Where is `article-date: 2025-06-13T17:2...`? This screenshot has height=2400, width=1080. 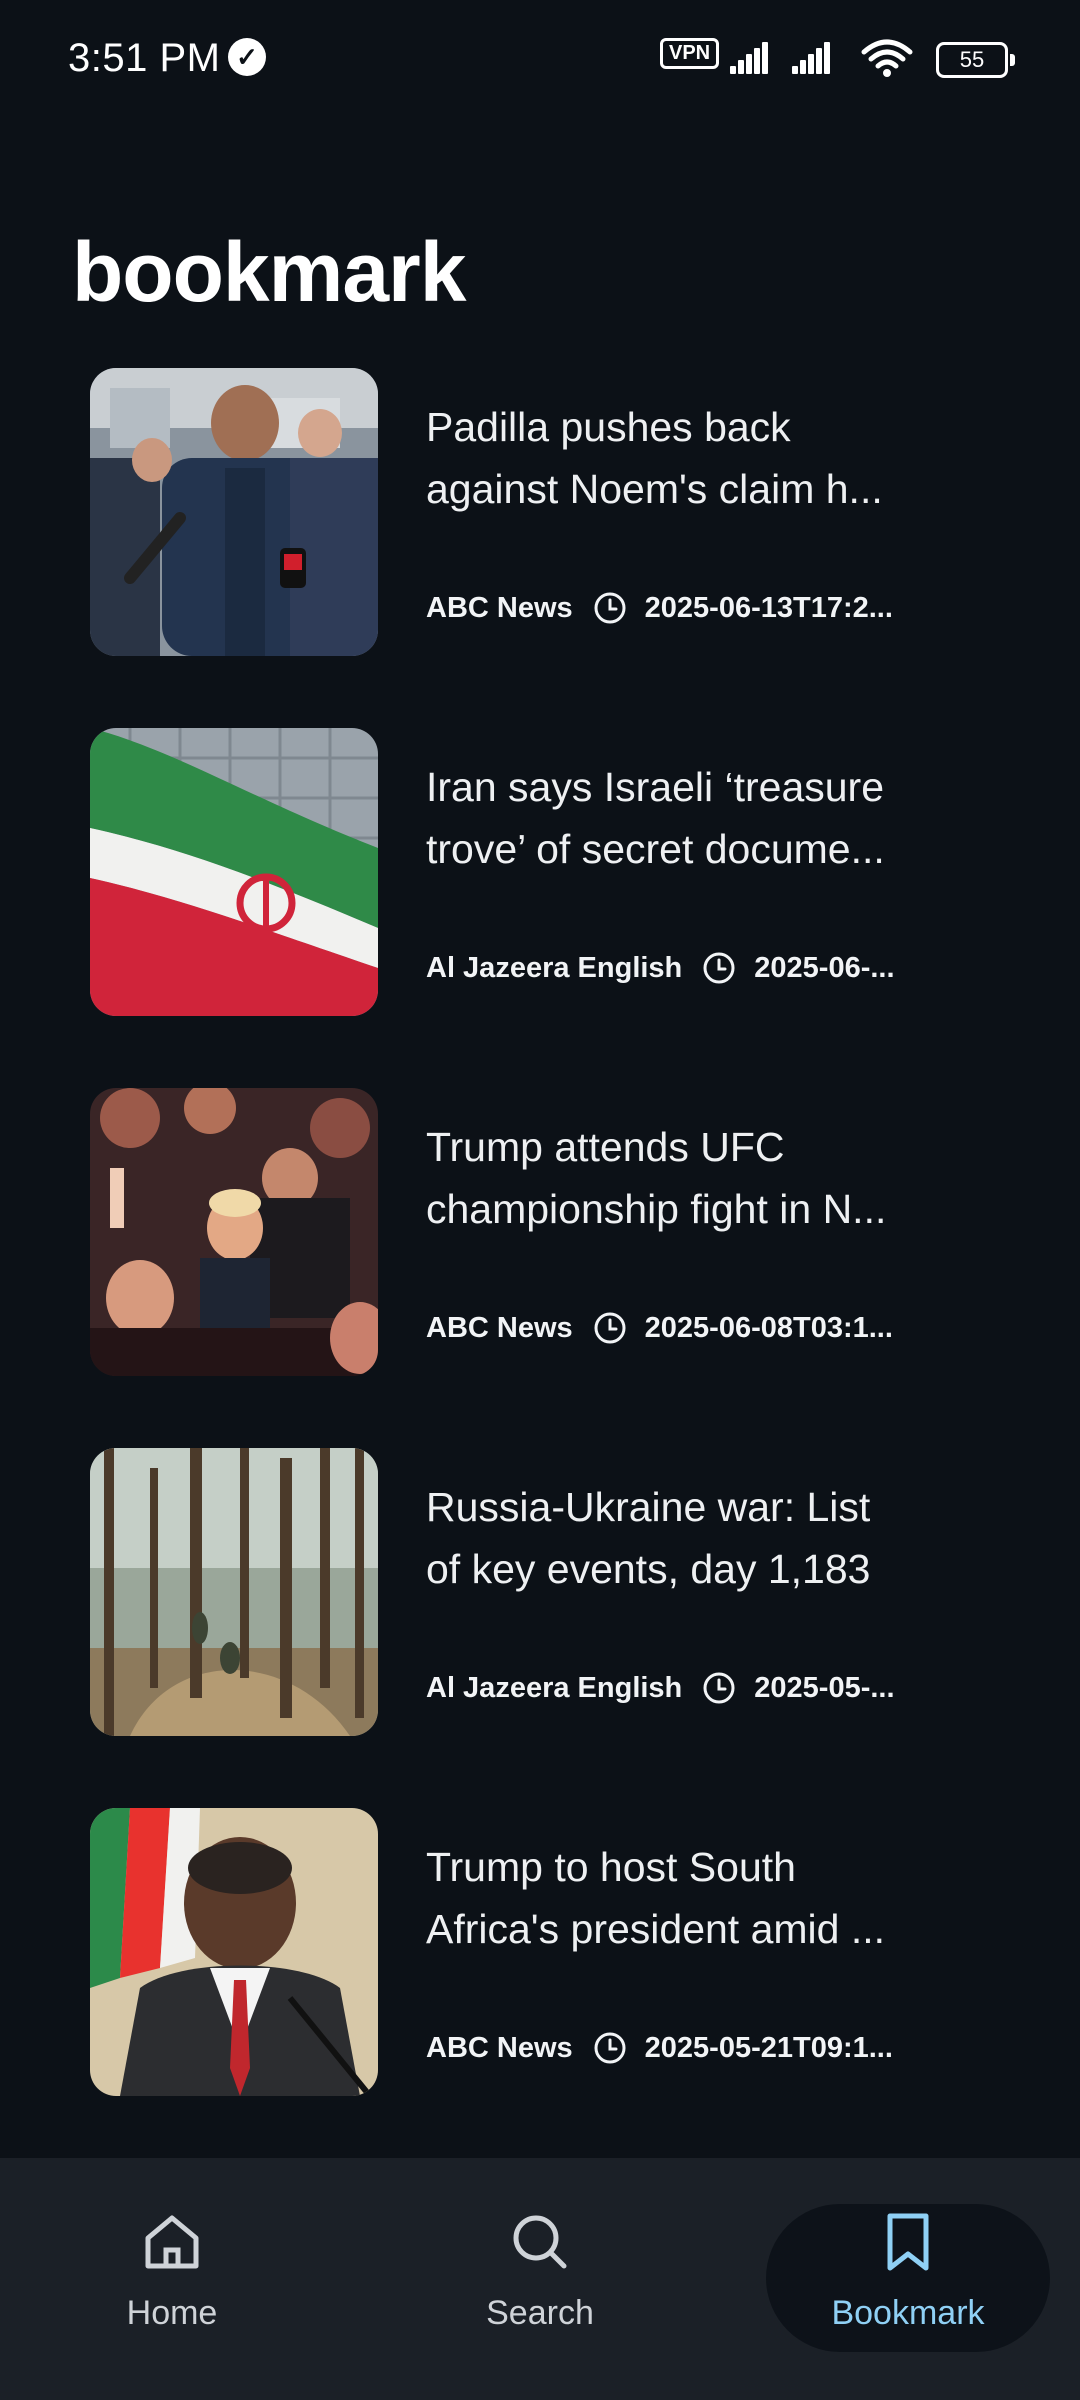 article-date: 2025-06-13T17:2... is located at coordinates (768, 607).